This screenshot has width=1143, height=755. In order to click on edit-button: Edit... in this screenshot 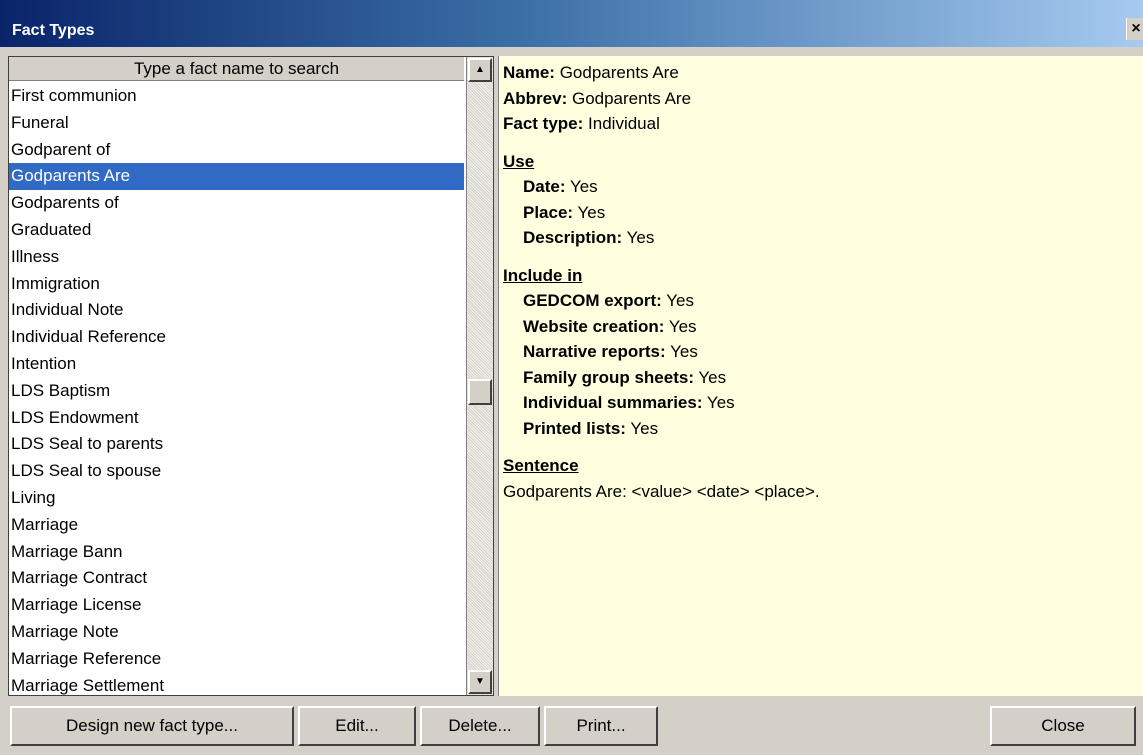, I will do `click(357, 726)`.